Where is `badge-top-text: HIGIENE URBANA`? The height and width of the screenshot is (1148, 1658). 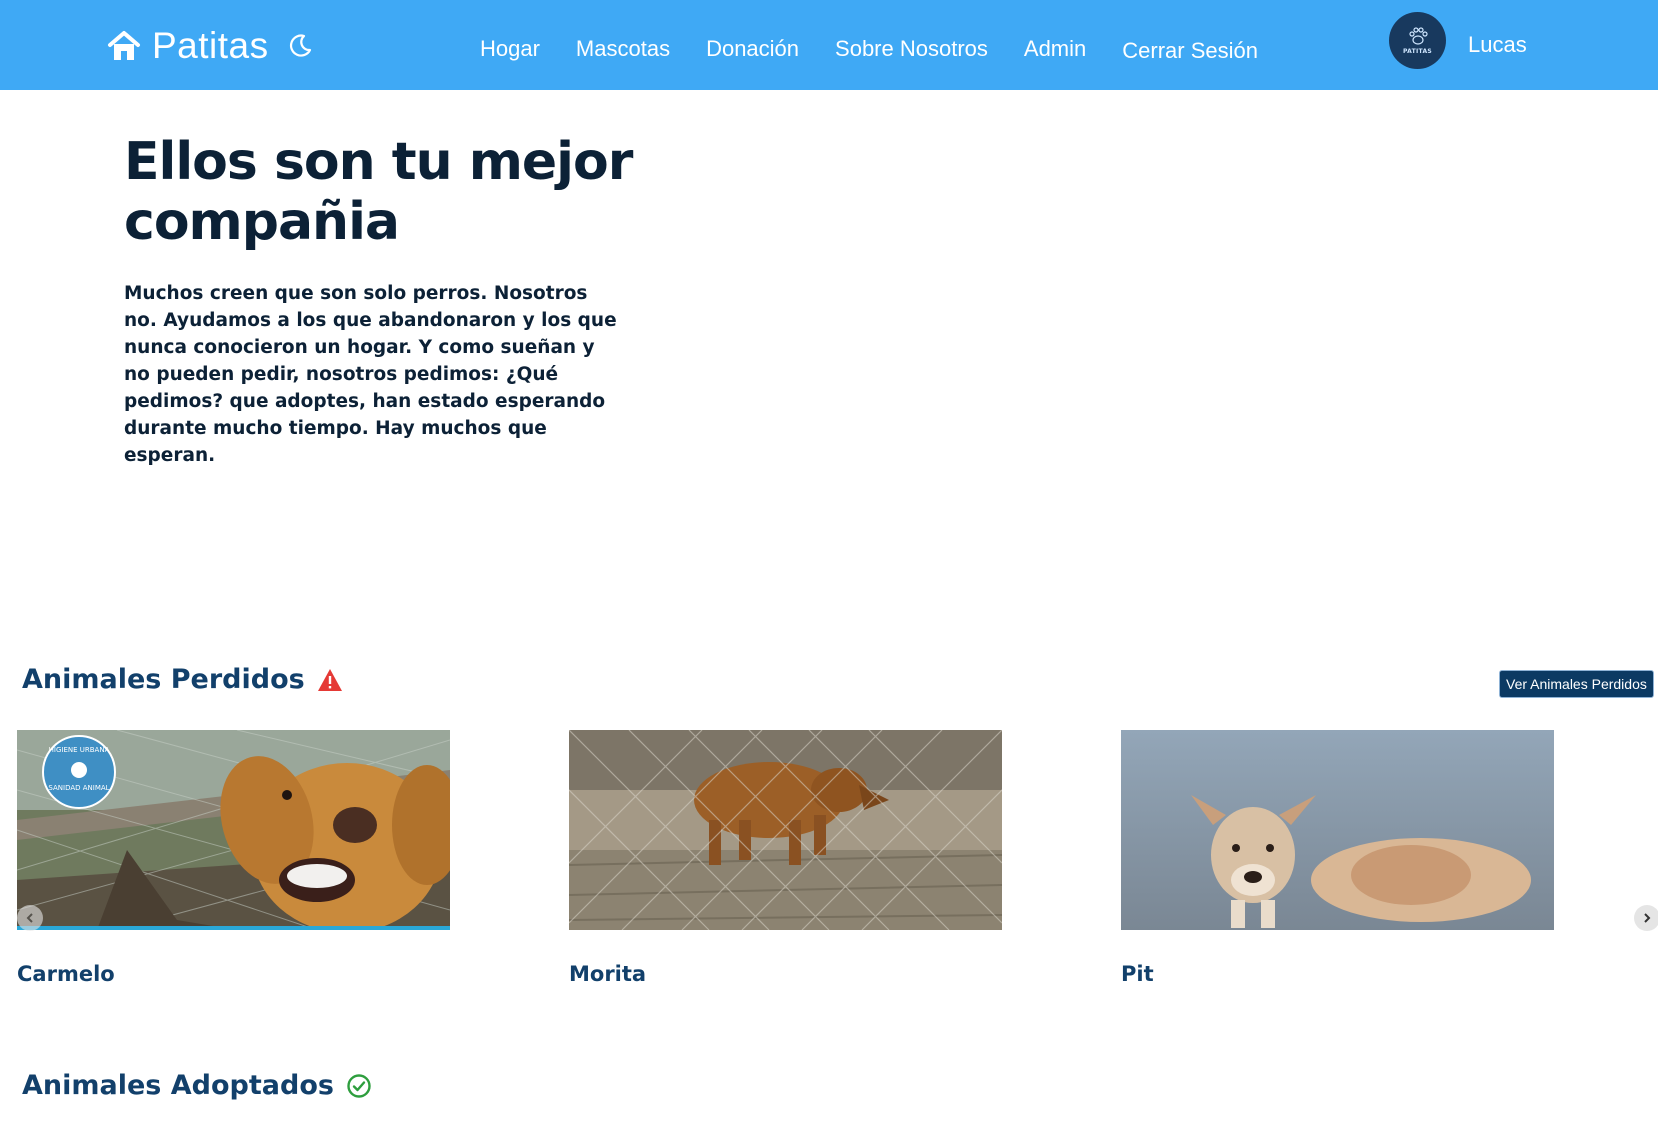
badge-top-text: HIGIENE URBANA is located at coordinates (79, 750).